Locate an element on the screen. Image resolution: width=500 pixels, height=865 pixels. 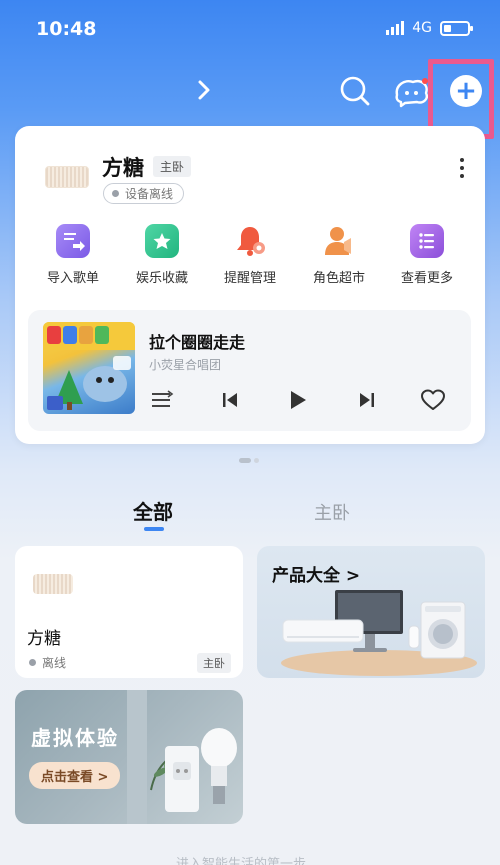
footer-hint: 进入智能生活的第一步 is located at coordinates (241, 861).